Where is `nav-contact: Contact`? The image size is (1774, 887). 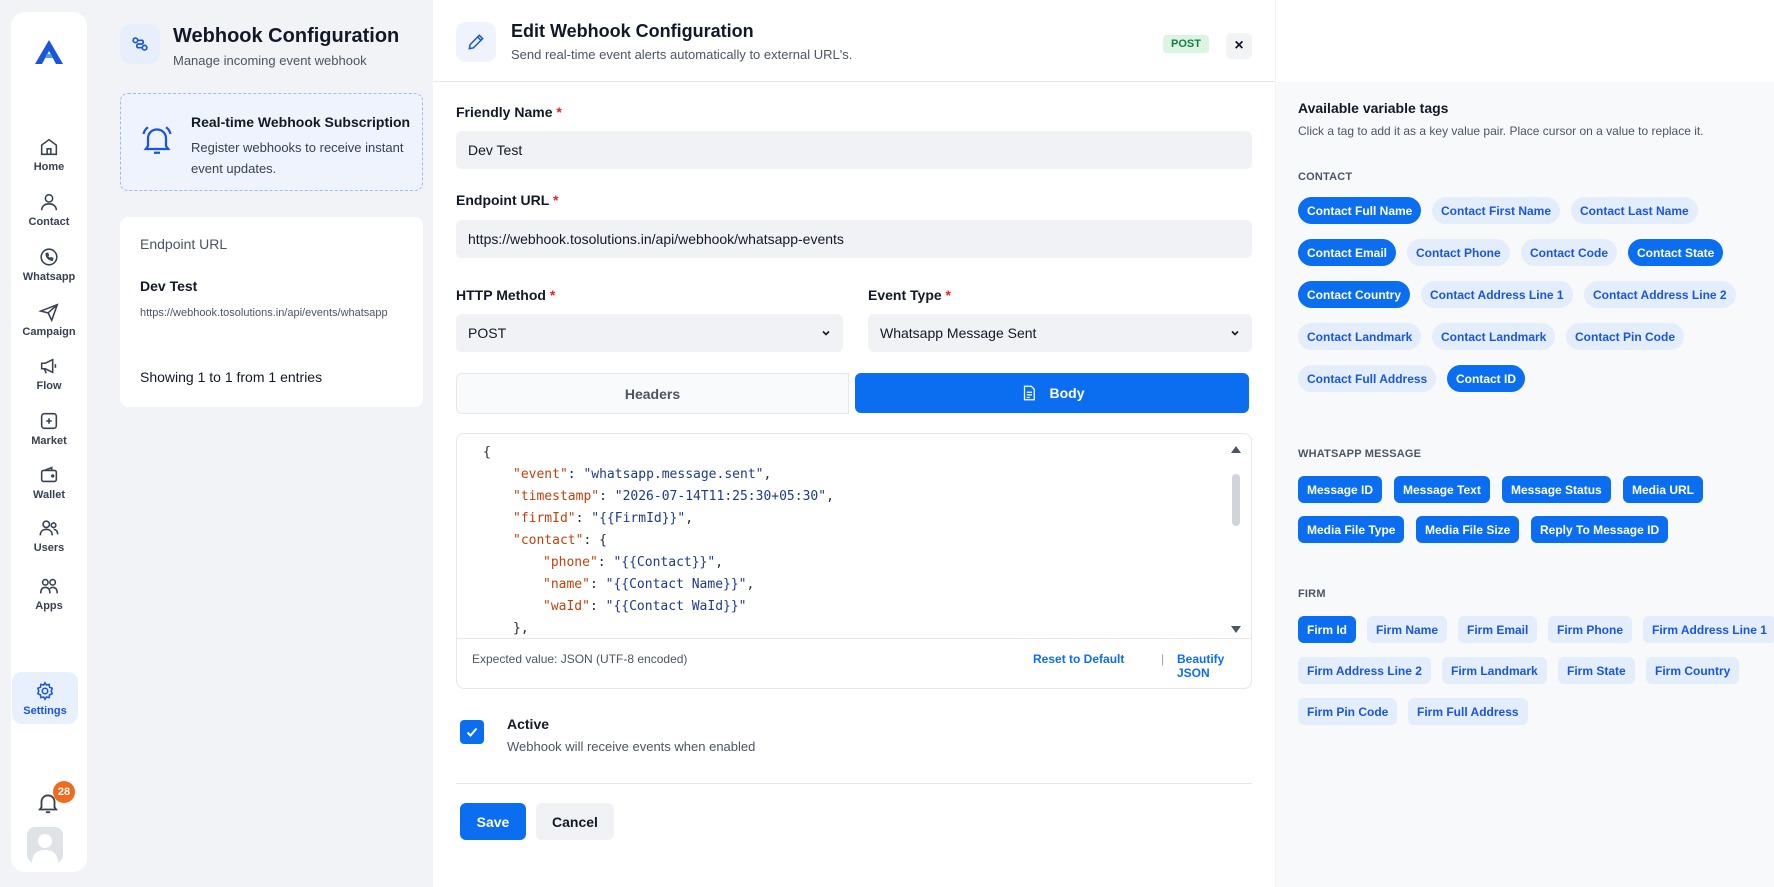 nav-contact: Contact is located at coordinates (49, 209).